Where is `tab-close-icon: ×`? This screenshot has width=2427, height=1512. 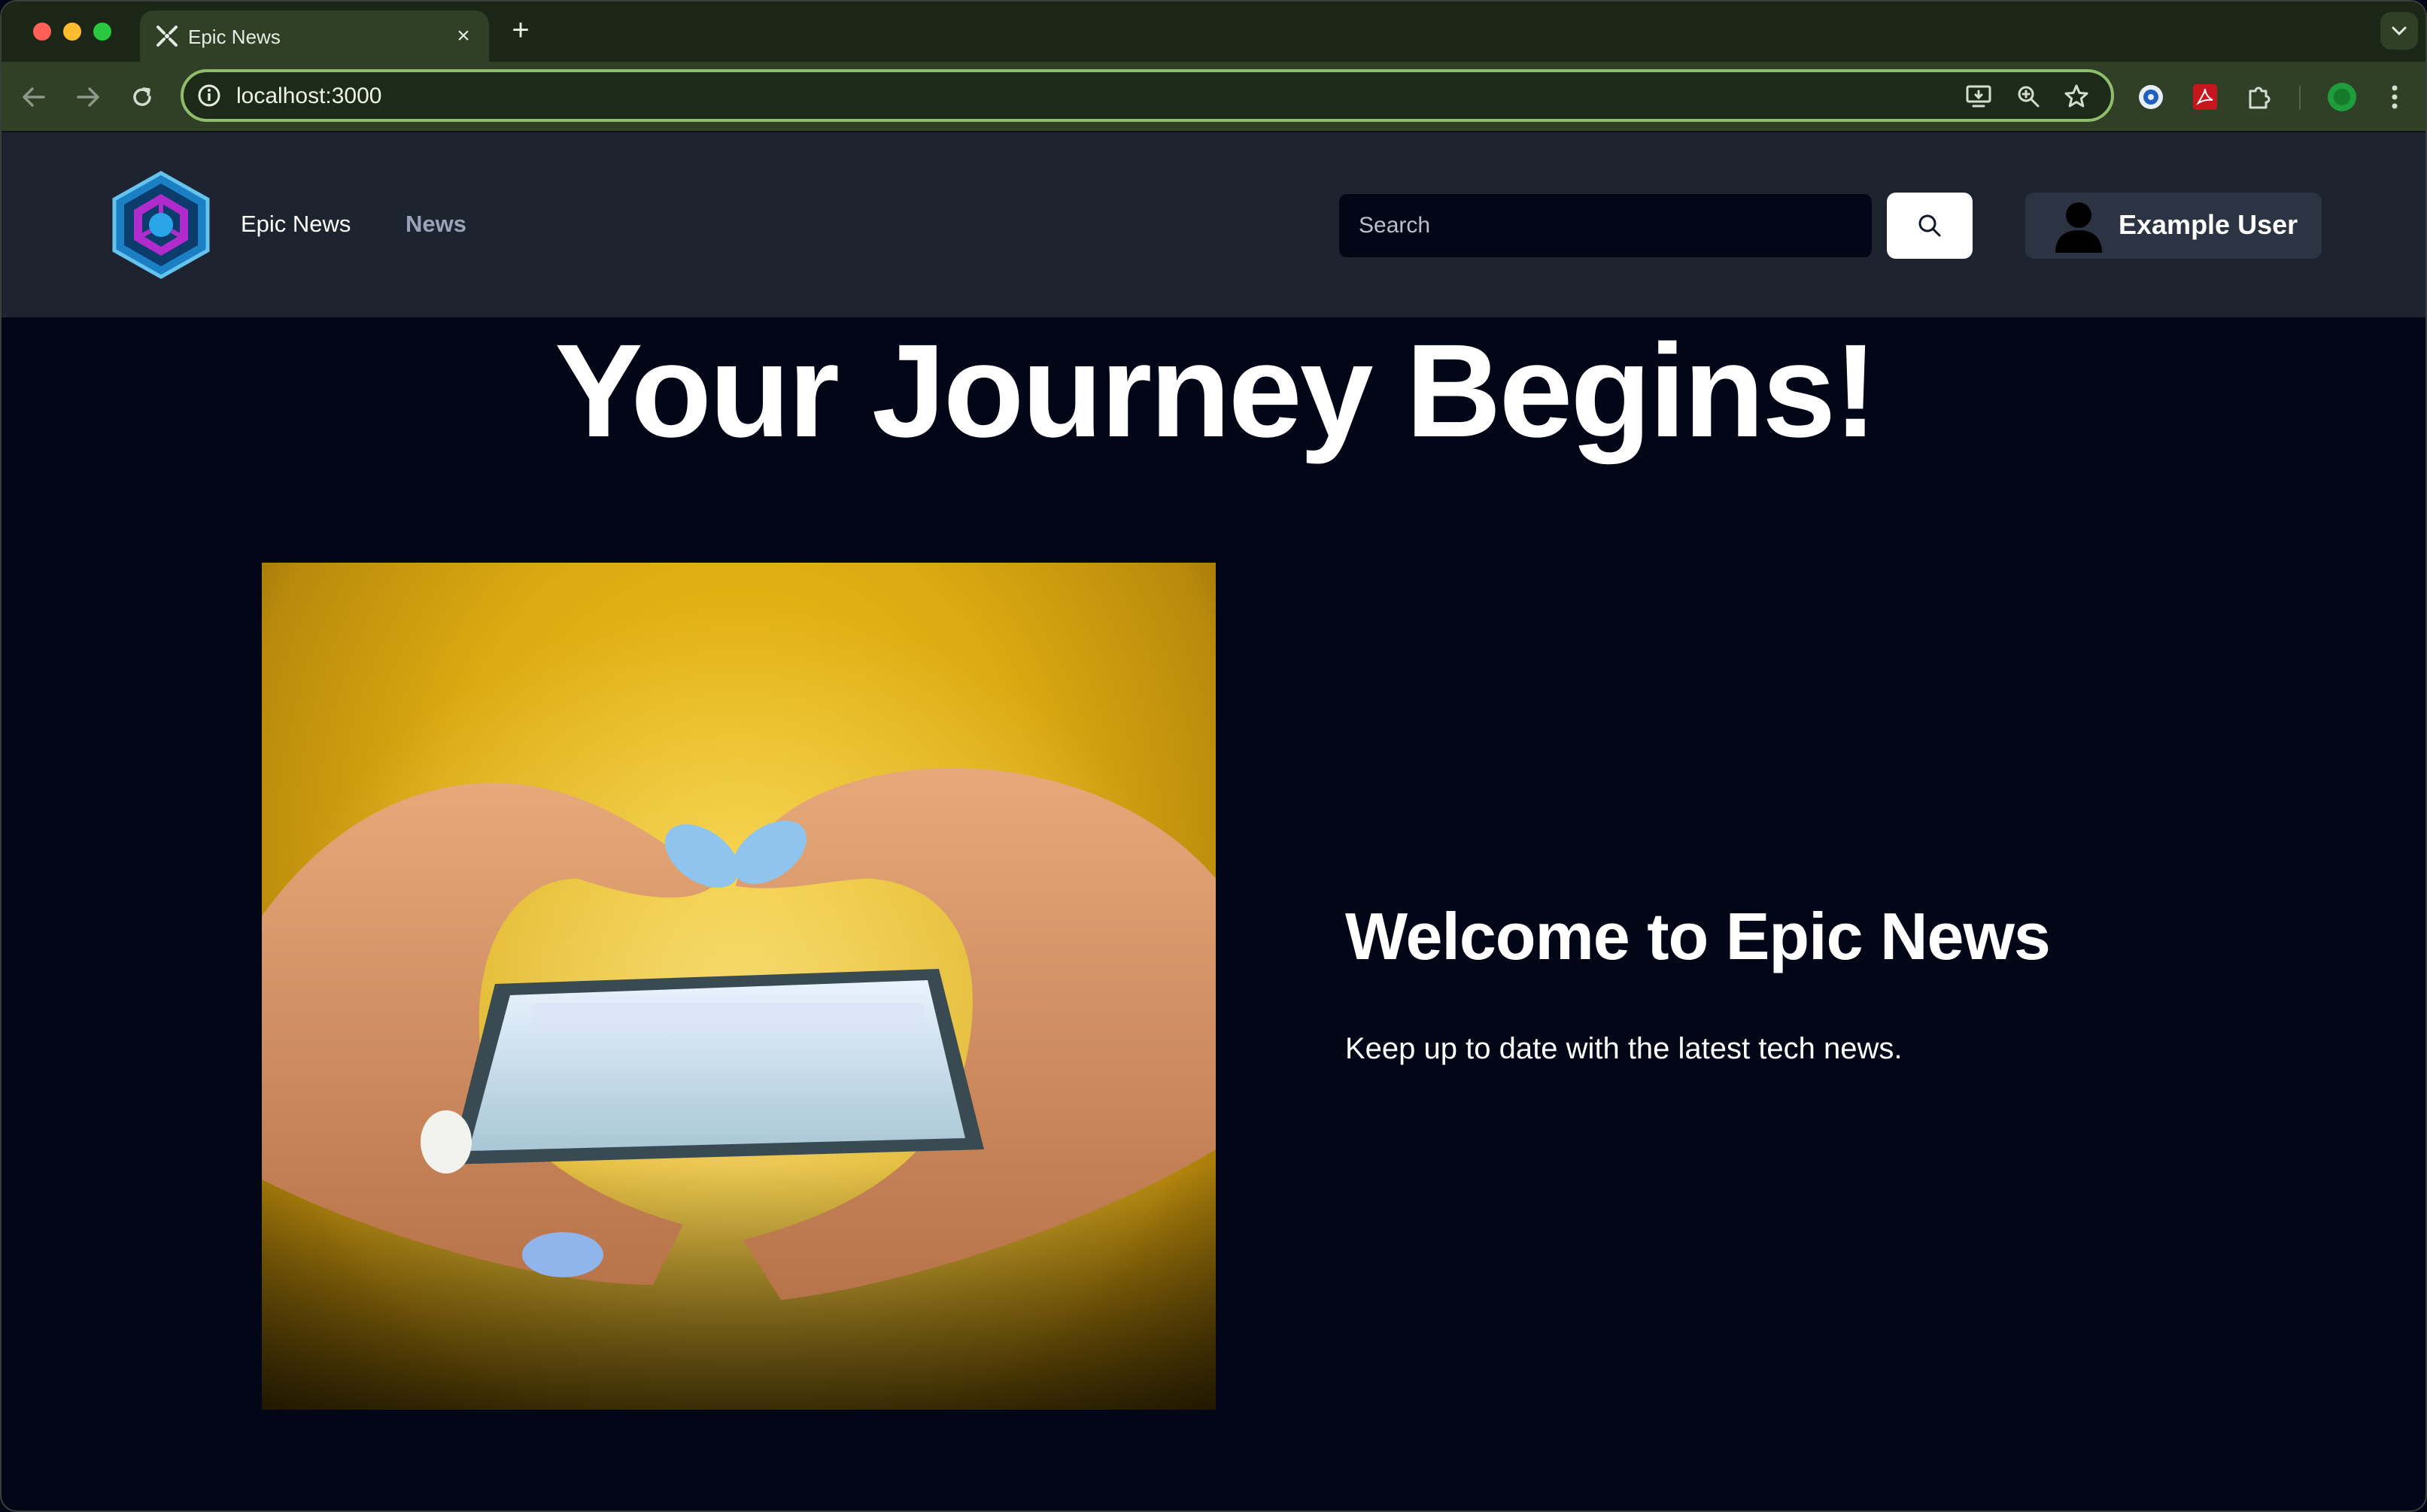 tab-close-icon: × is located at coordinates (463, 36).